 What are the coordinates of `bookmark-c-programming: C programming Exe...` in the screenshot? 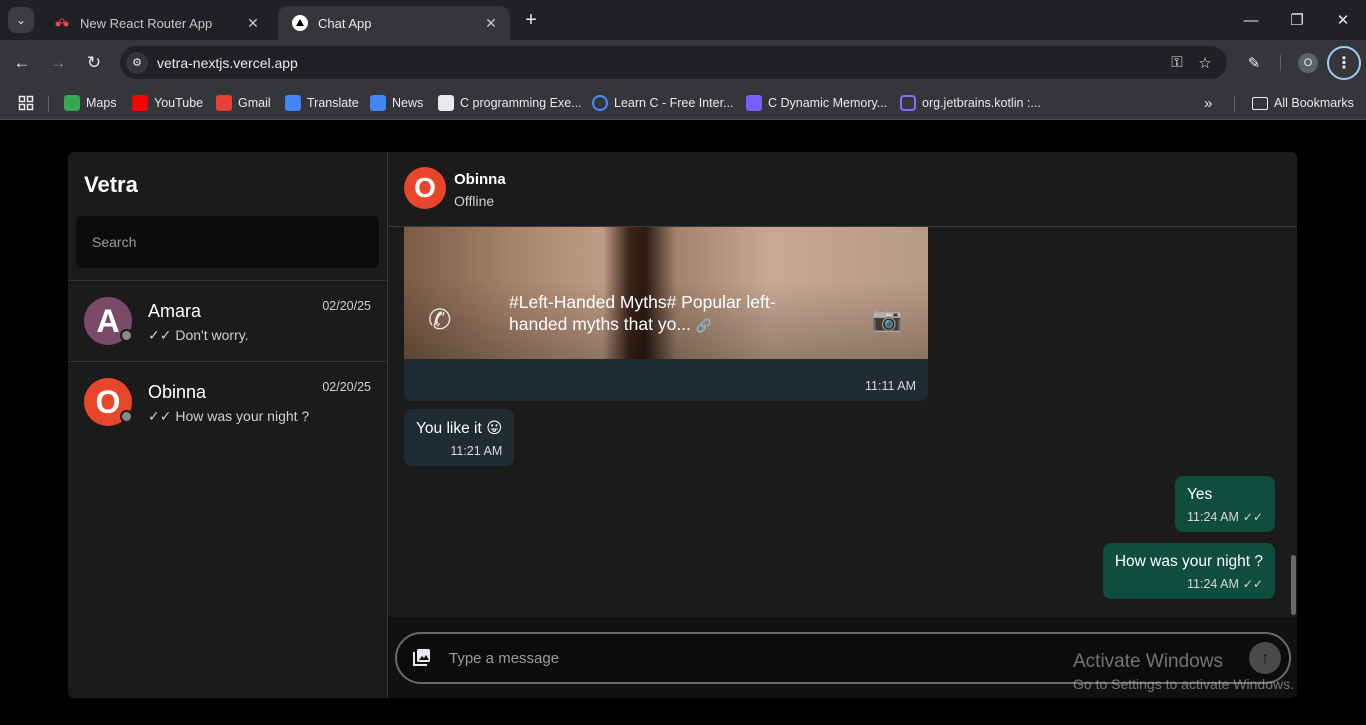 It's located at (510, 103).